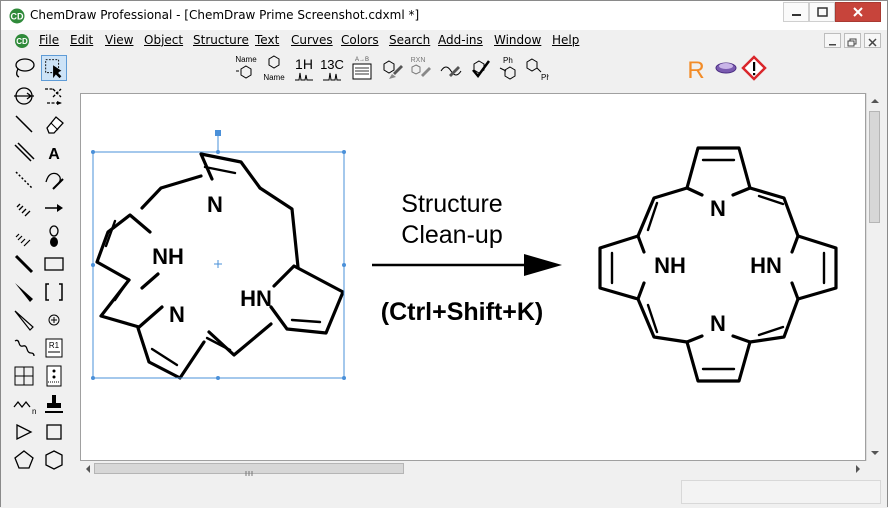  Describe the element at coordinates (332, 64) in the screenshot. I see `c13-nmr-label: 13C` at that location.